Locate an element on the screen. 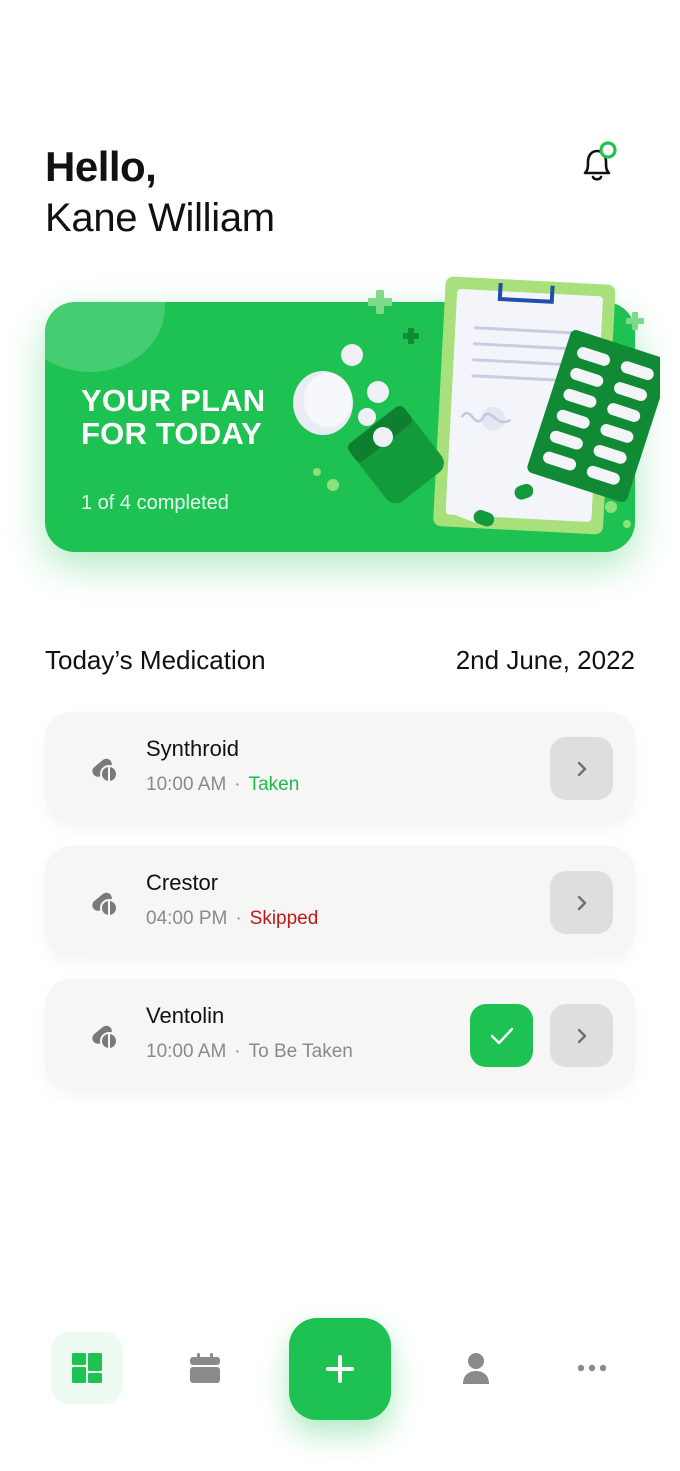  nav-more is located at coordinates (592, 1368).